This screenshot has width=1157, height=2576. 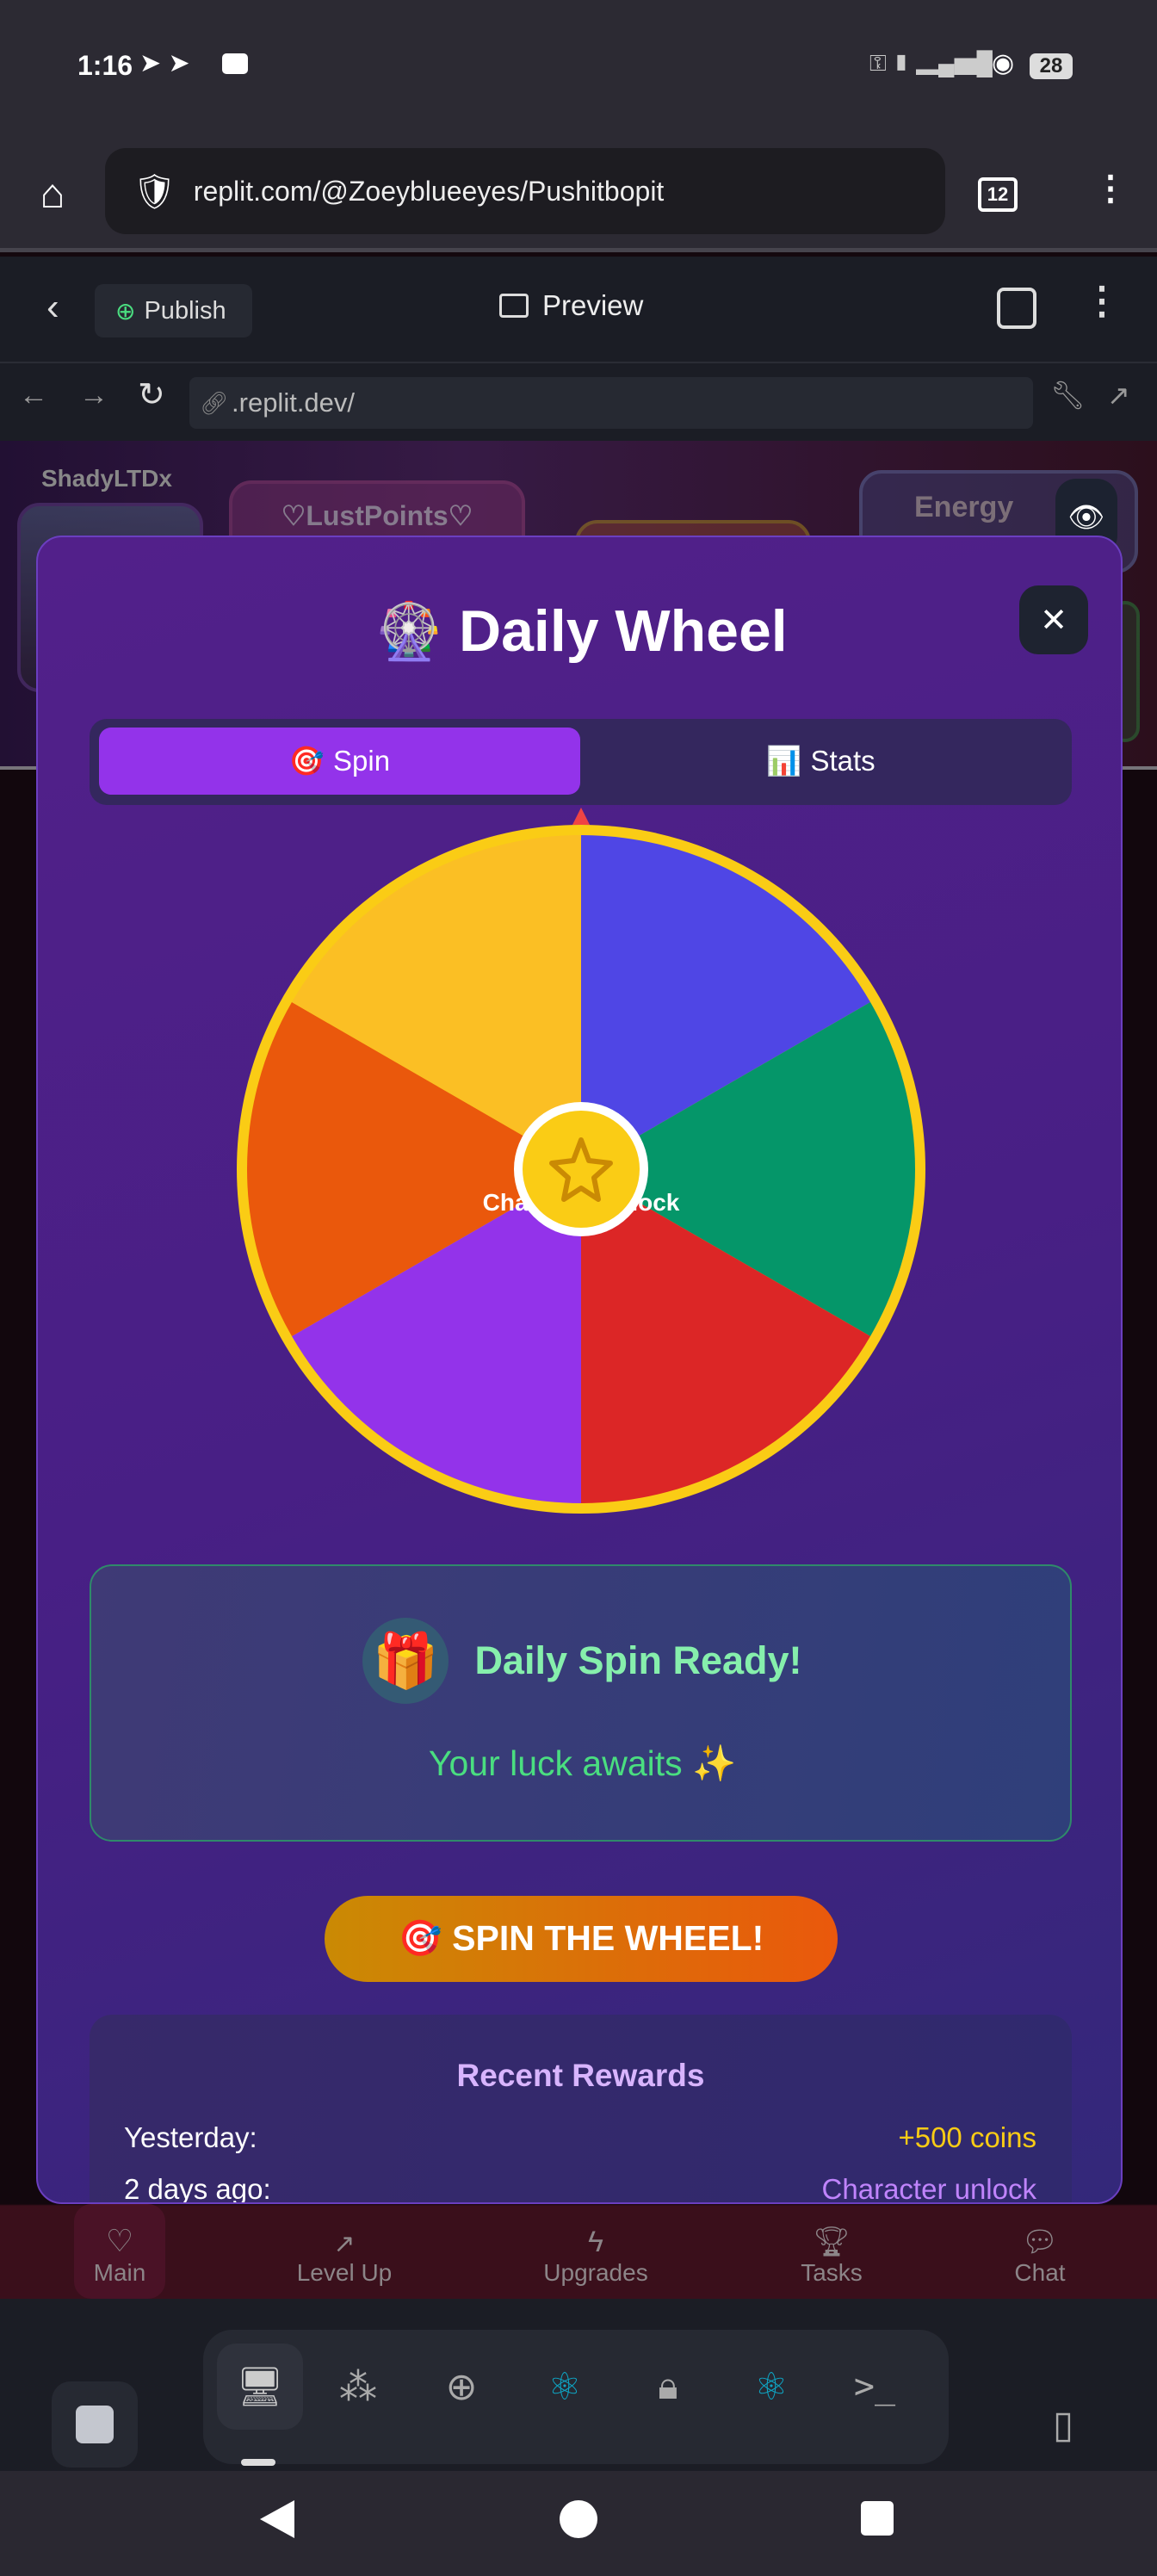 What do you see at coordinates (564, 2387) in the screenshot?
I see `react-tool-tab: ⚛` at bounding box center [564, 2387].